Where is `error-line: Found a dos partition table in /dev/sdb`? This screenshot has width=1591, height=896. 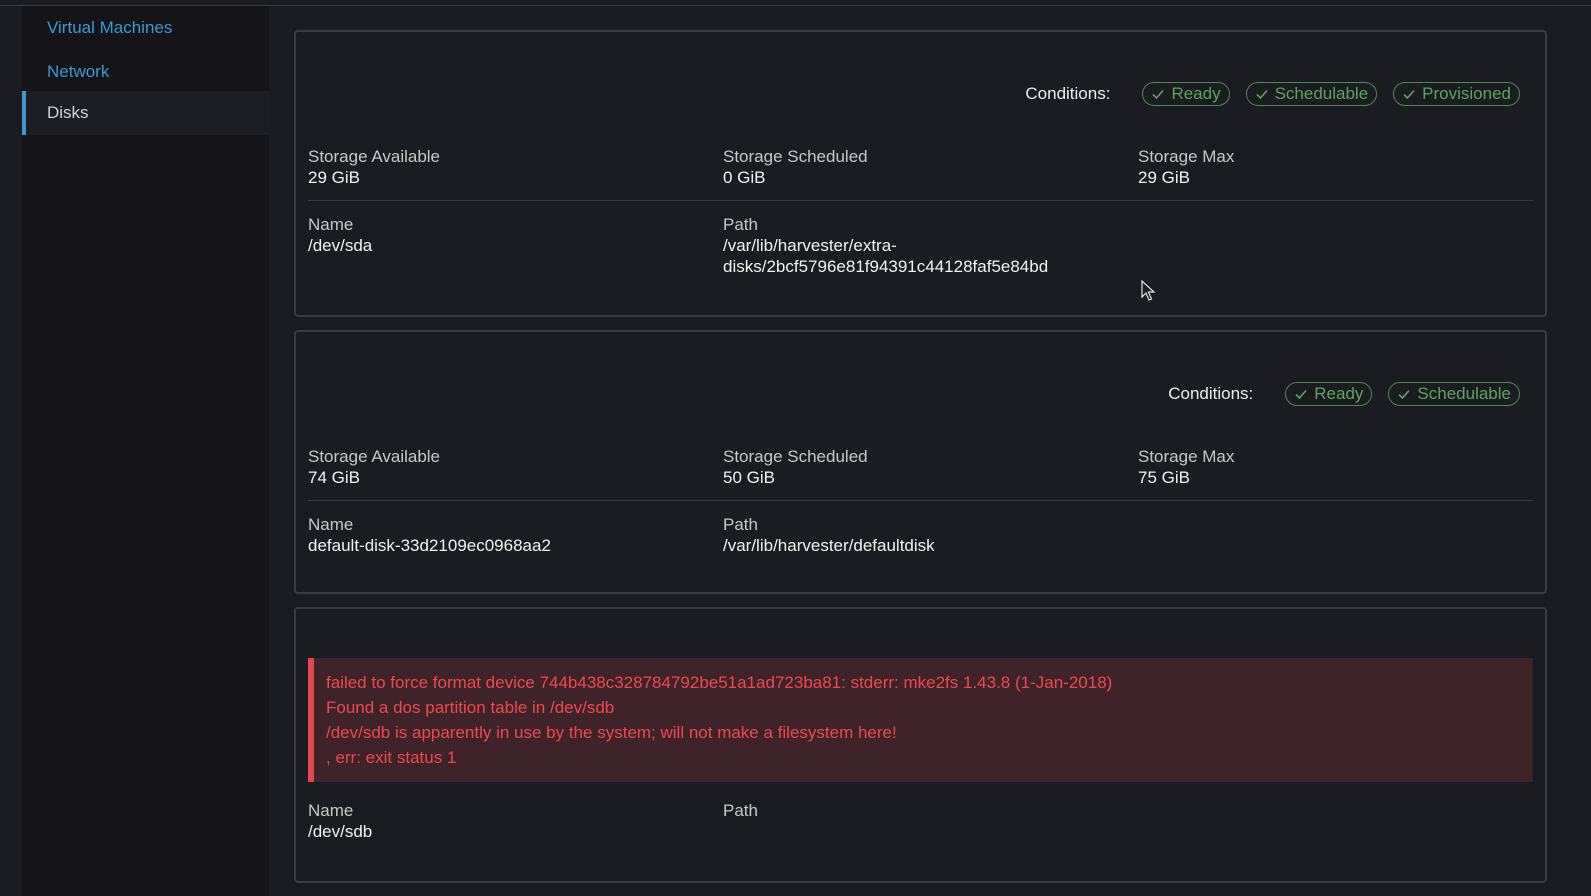
error-line: Found a dos partition table in /dev/sdb is located at coordinates (470, 707).